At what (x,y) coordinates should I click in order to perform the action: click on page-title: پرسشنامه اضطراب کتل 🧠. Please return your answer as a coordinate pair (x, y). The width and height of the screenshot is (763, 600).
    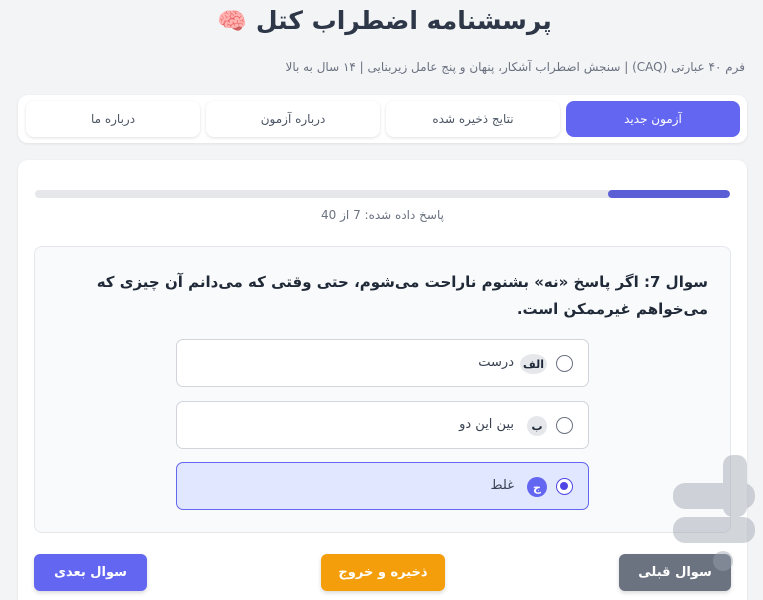
    Looking at the image, I should click on (381, 21).